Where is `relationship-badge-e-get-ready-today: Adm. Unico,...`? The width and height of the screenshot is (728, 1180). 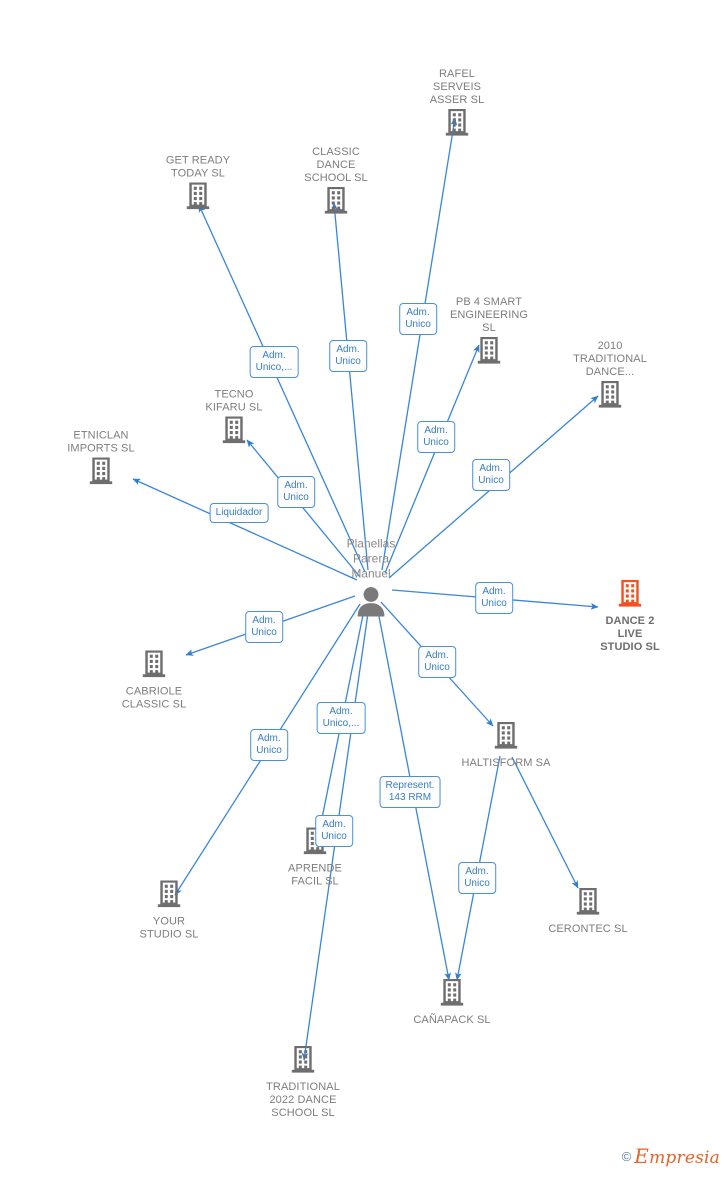
relationship-badge-e-get-ready-today: Adm. Unico,... is located at coordinates (274, 362).